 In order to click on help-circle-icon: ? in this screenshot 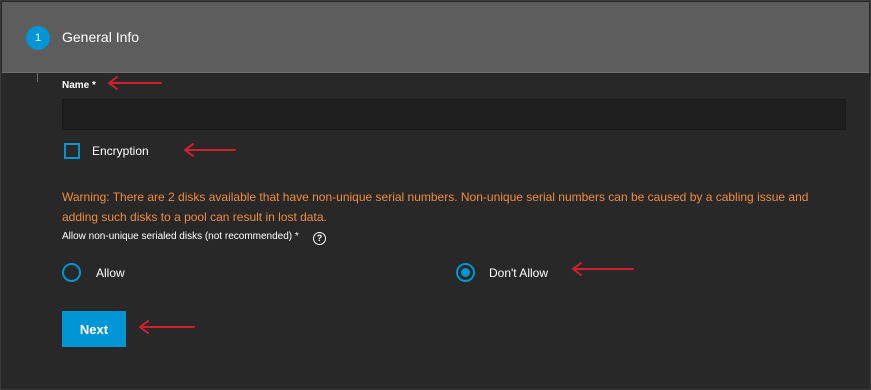, I will do `click(319, 238)`.